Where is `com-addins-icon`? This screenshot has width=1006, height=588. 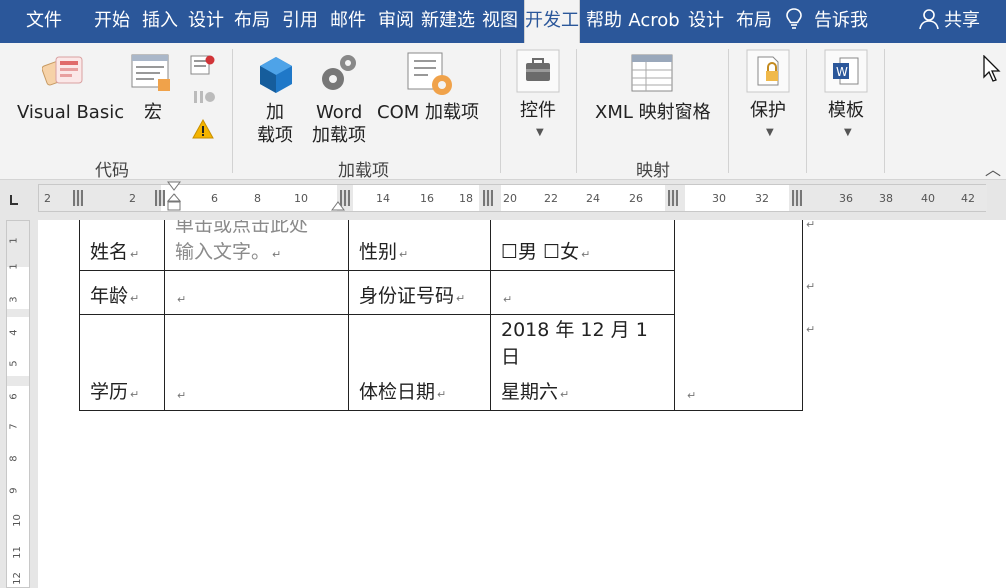
com-addins-icon is located at coordinates (429, 73).